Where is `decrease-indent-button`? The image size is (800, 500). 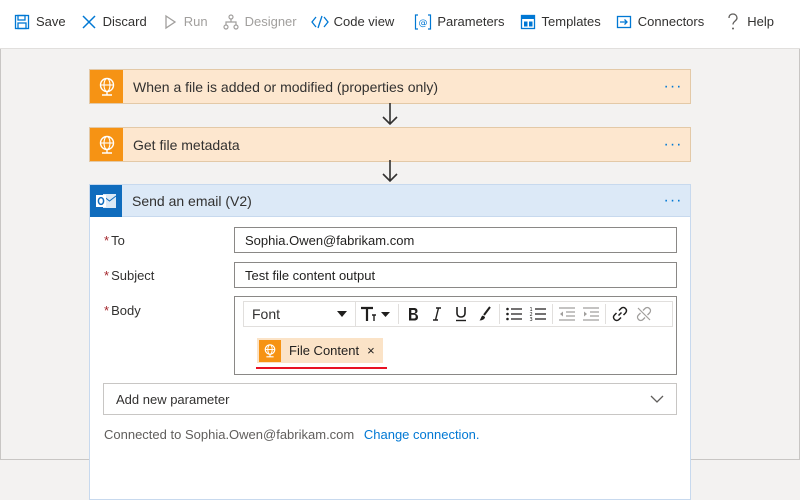 decrease-indent-button is located at coordinates (567, 314).